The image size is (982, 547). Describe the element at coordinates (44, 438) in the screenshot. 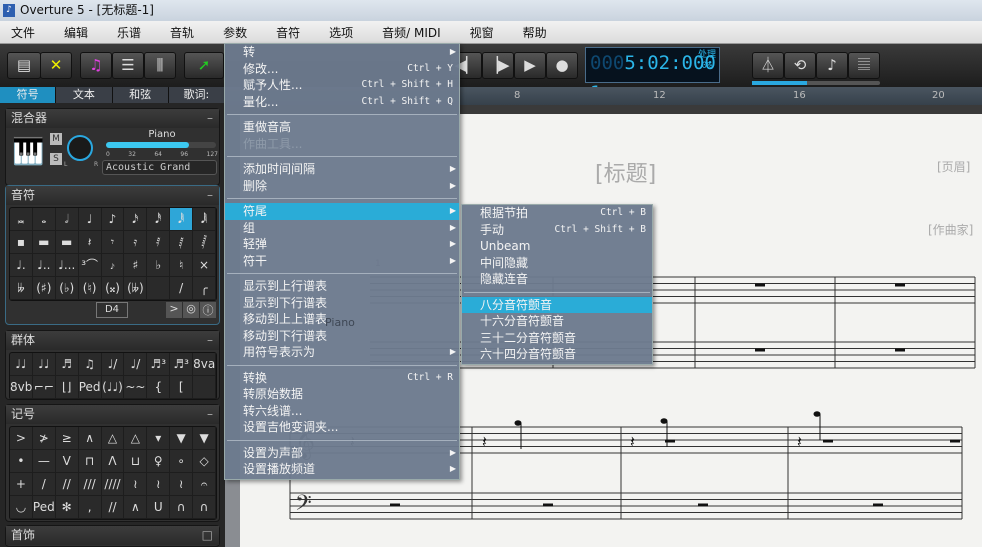

I see `marks_panel-button: ≯` at that location.